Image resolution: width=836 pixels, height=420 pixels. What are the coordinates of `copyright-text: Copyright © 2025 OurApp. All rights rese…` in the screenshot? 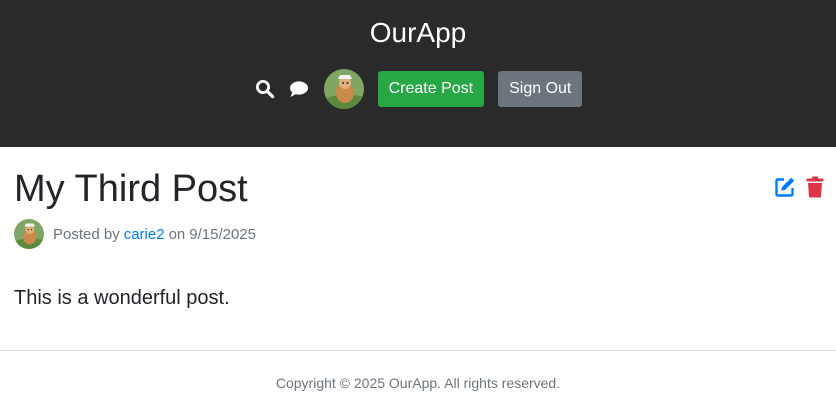 It's located at (418, 383).